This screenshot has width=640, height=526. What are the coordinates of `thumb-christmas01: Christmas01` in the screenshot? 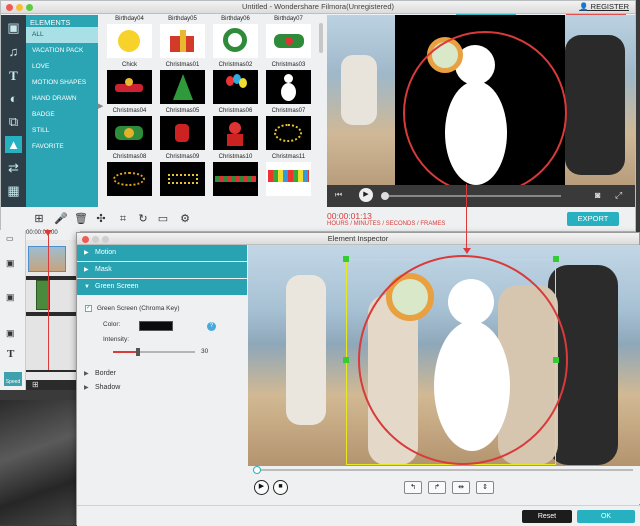 It's located at (182, 82).